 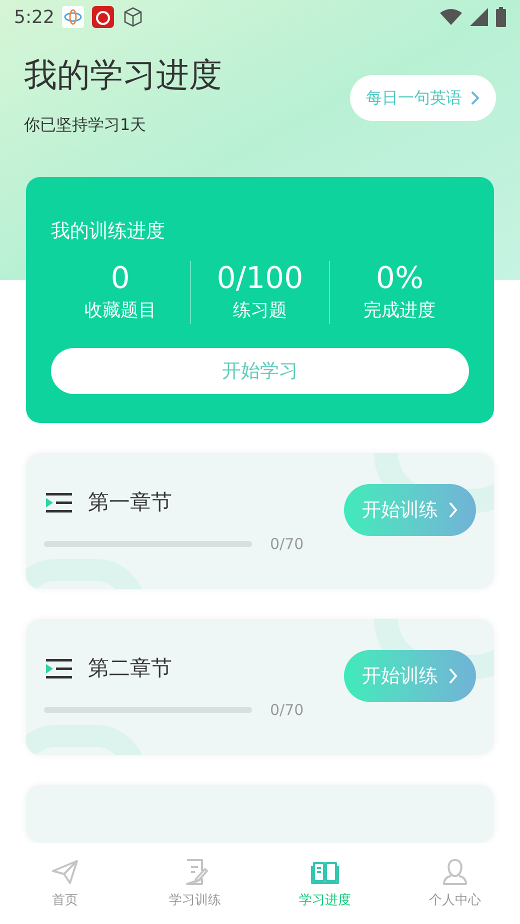 What do you see at coordinates (260, 371) in the screenshot?
I see `start-learning-button: 开始学习` at bounding box center [260, 371].